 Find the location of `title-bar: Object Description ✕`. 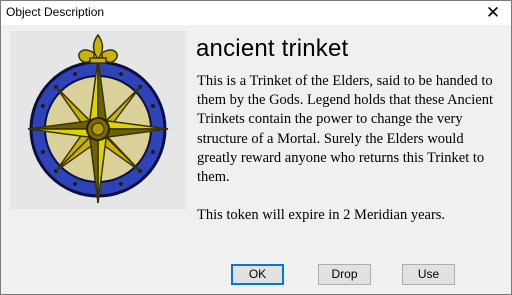

title-bar: Object Description ✕ is located at coordinates (256, 13).